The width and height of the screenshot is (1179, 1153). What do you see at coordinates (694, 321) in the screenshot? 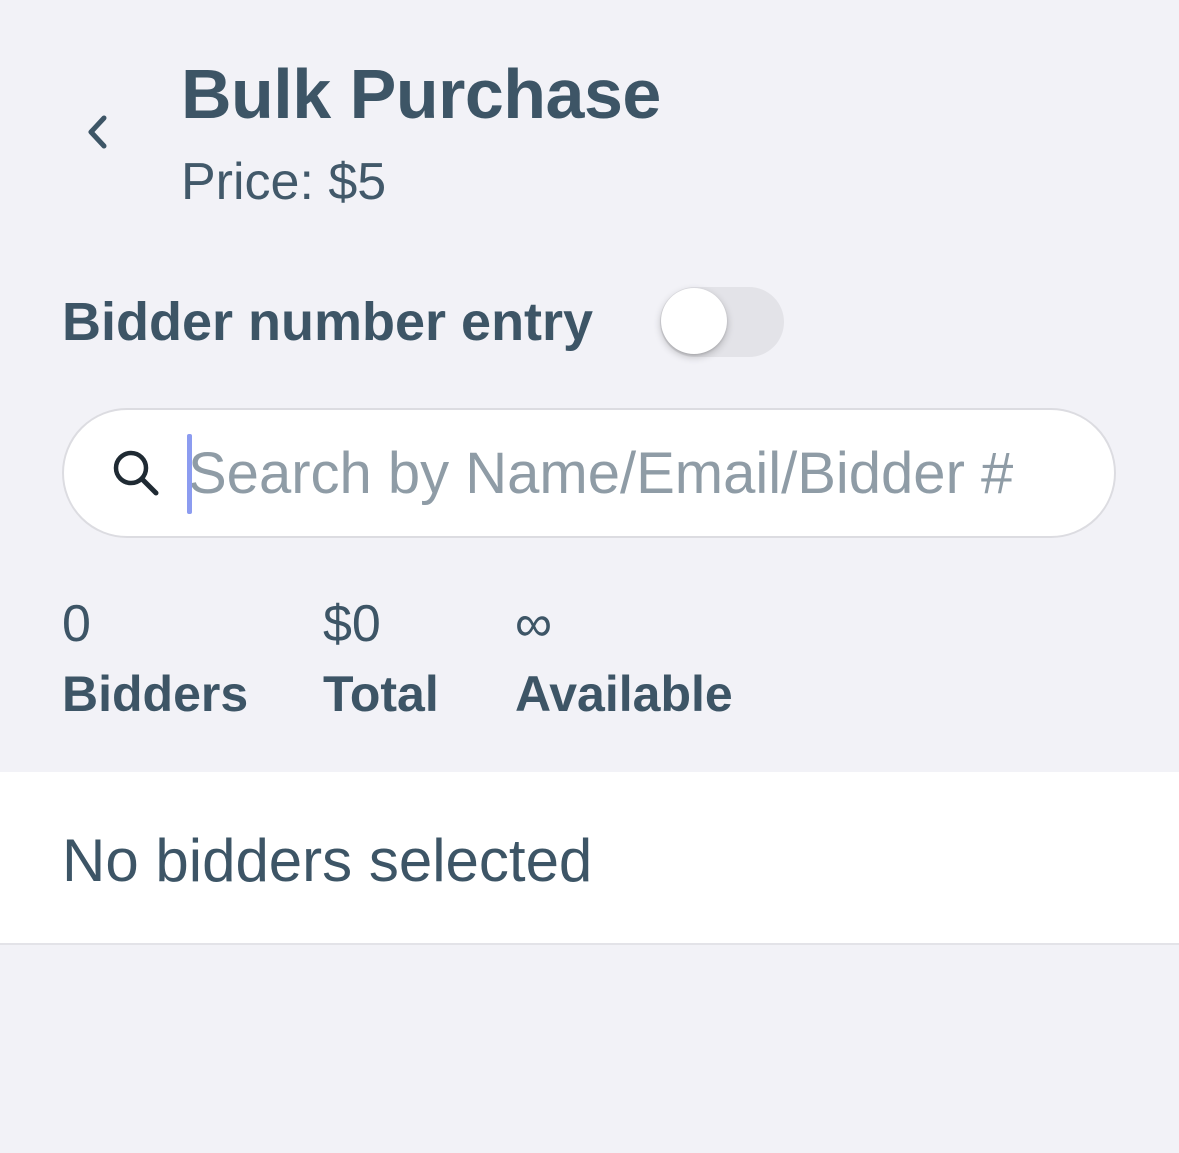
I see `toggle-knob` at bounding box center [694, 321].